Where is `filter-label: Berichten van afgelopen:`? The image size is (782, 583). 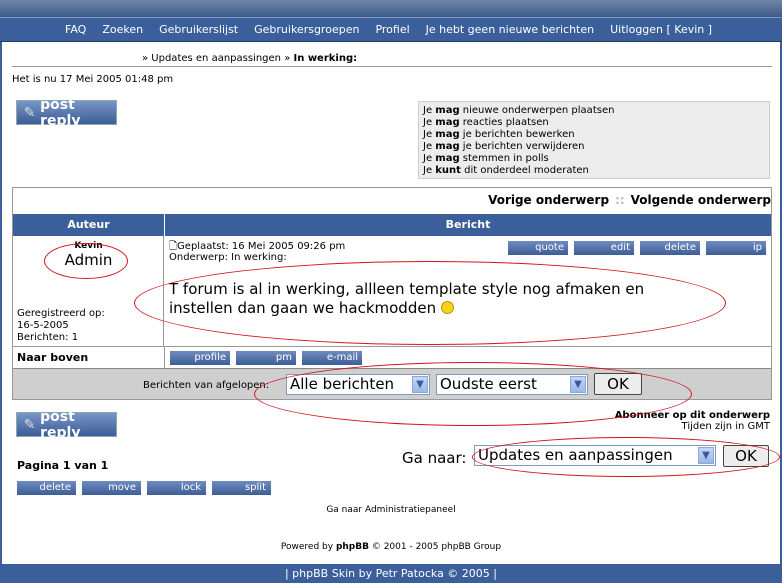
filter-label: Berichten van afgelopen: is located at coordinates (206, 385).